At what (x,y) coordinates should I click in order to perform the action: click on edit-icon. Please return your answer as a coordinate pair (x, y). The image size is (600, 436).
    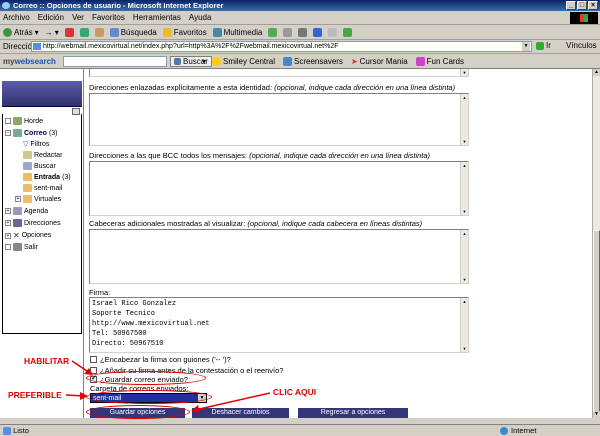
    Looking at the image, I should click on (318, 32).